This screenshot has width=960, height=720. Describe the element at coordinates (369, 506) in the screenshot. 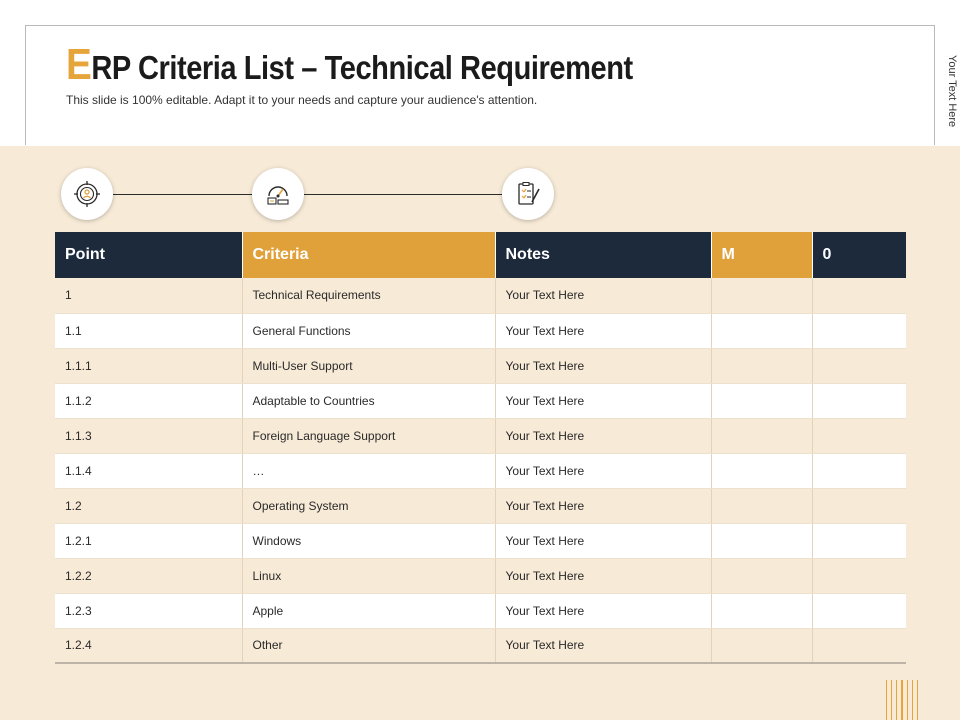

I see `cell-criteria: Operating System` at that location.